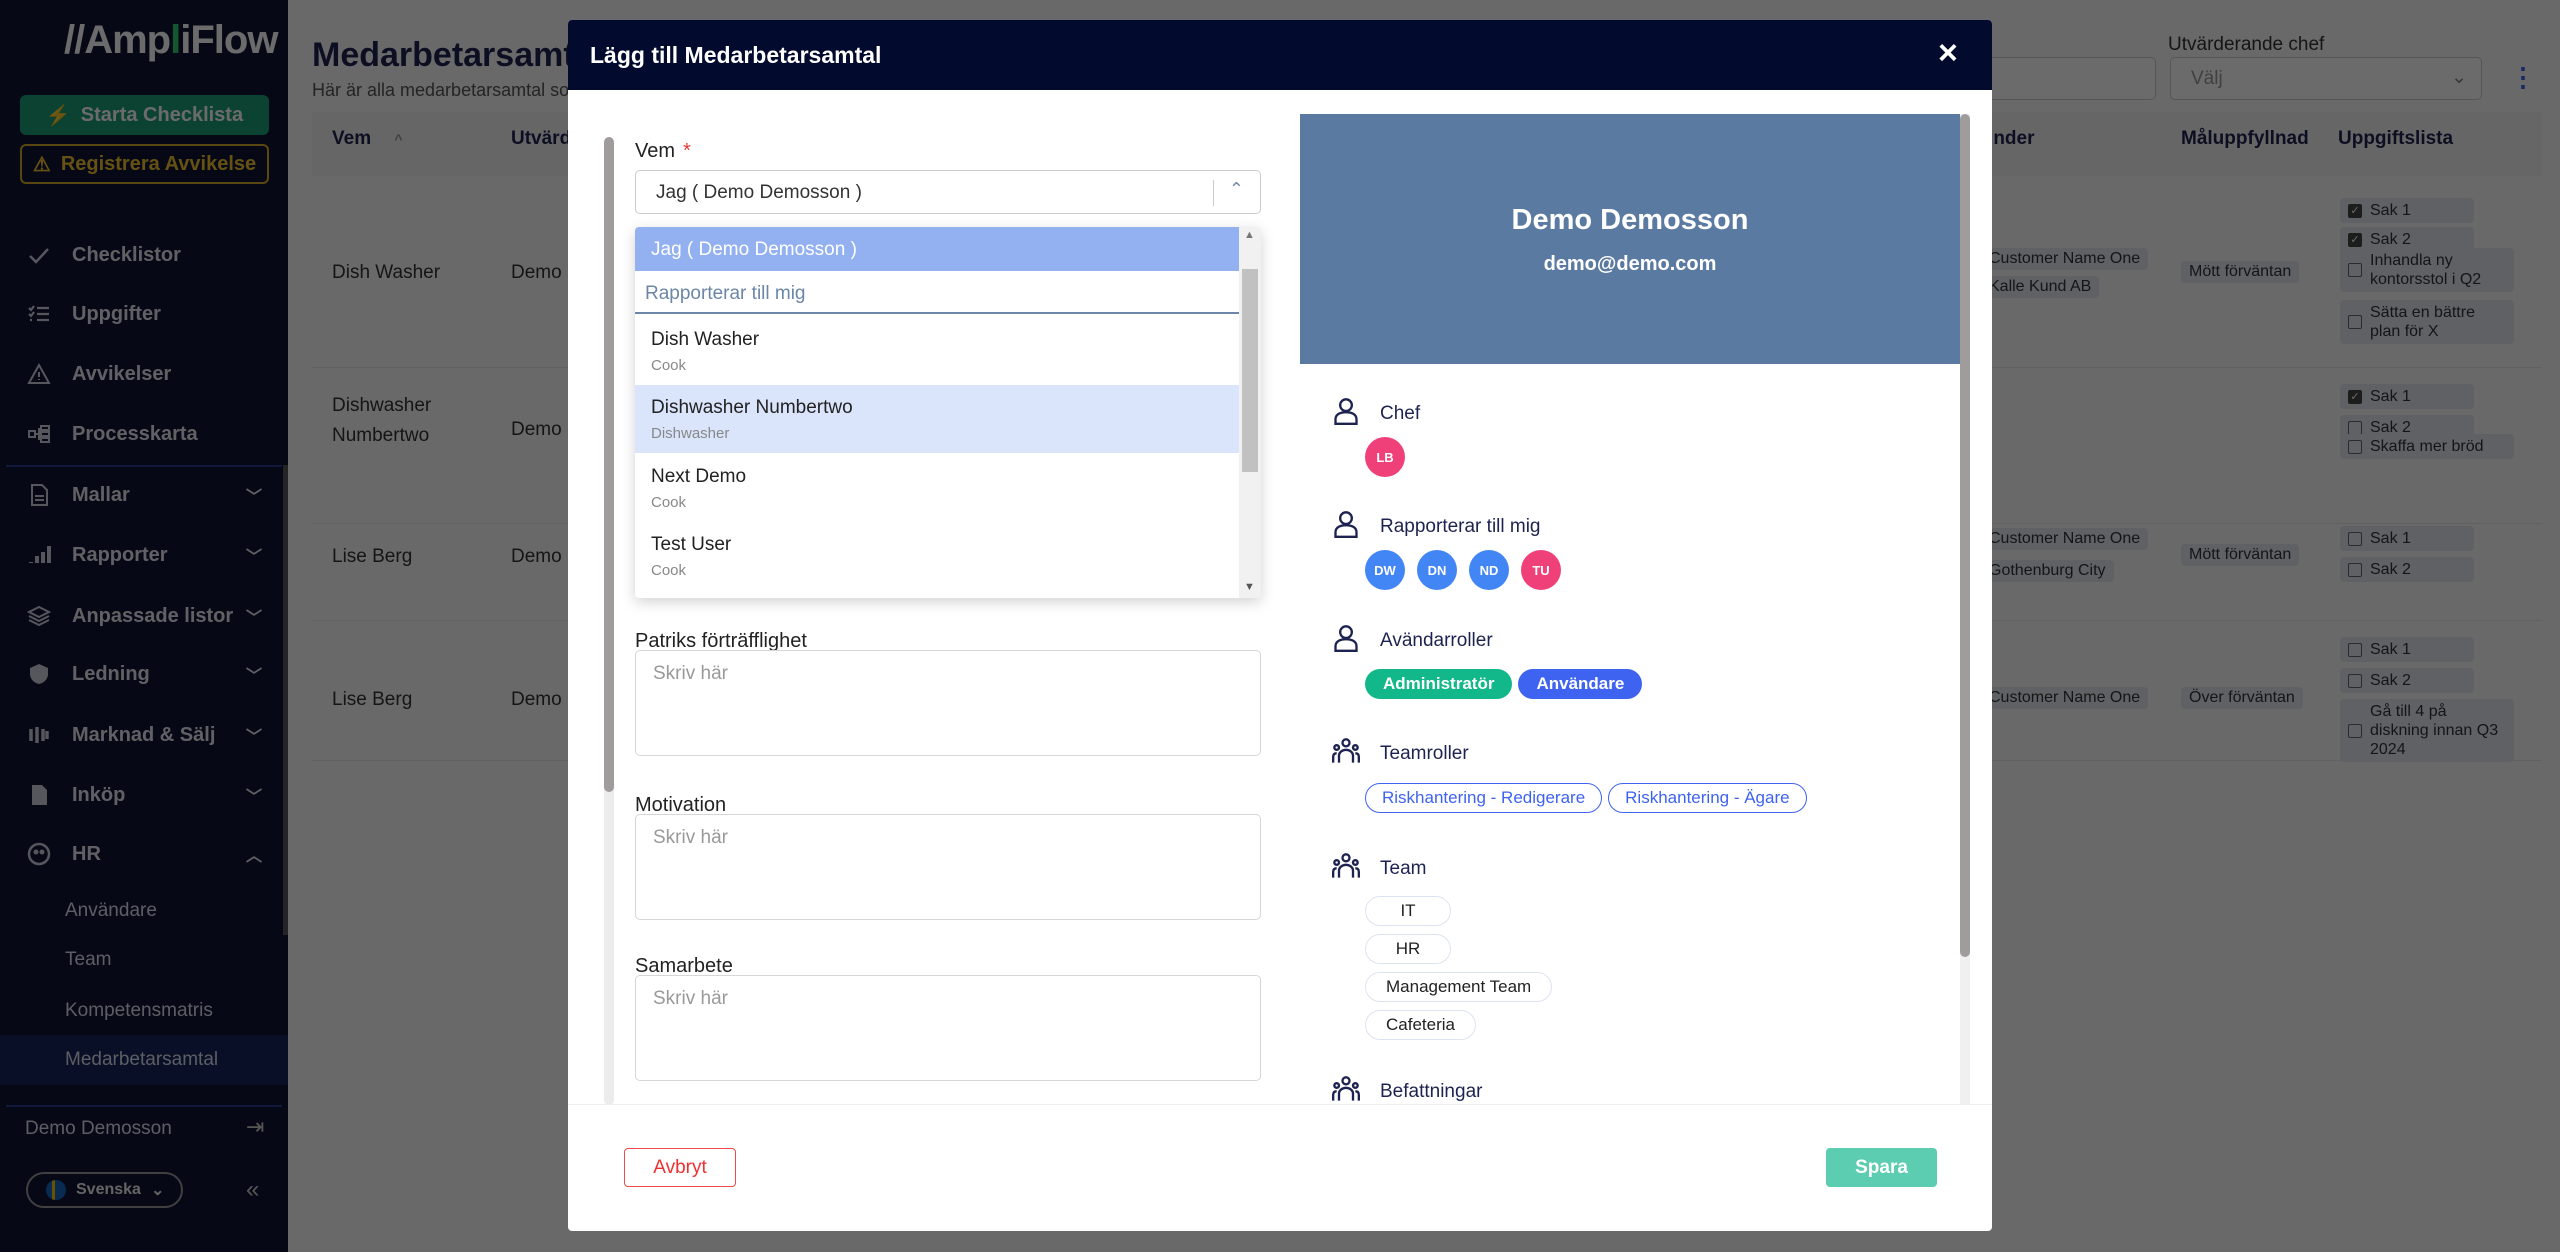 The height and width of the screenshot is (1252, 2560). Describe the element at coordinates (937, 419) in the screenshot. I see `dropdown-option: Dishwasher Numbertwo Dishwasher` at that location.